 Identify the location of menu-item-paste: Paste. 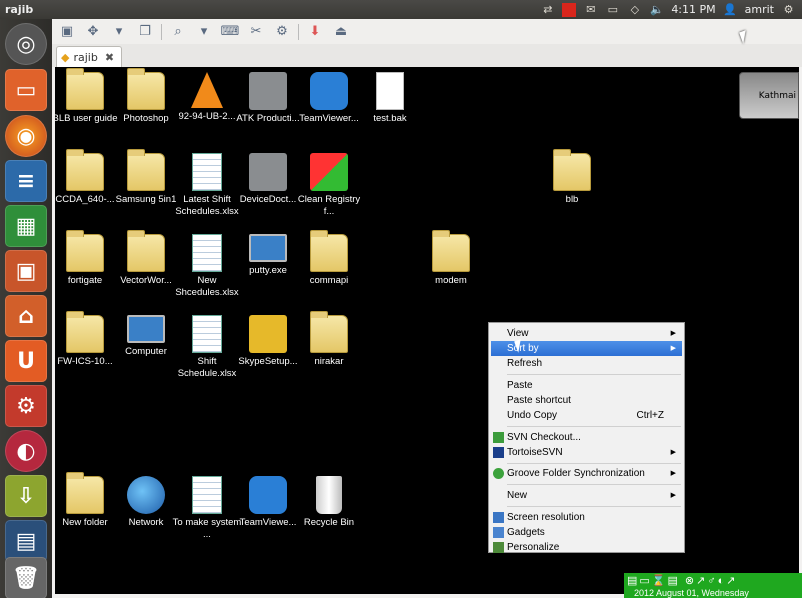
(586, 385).